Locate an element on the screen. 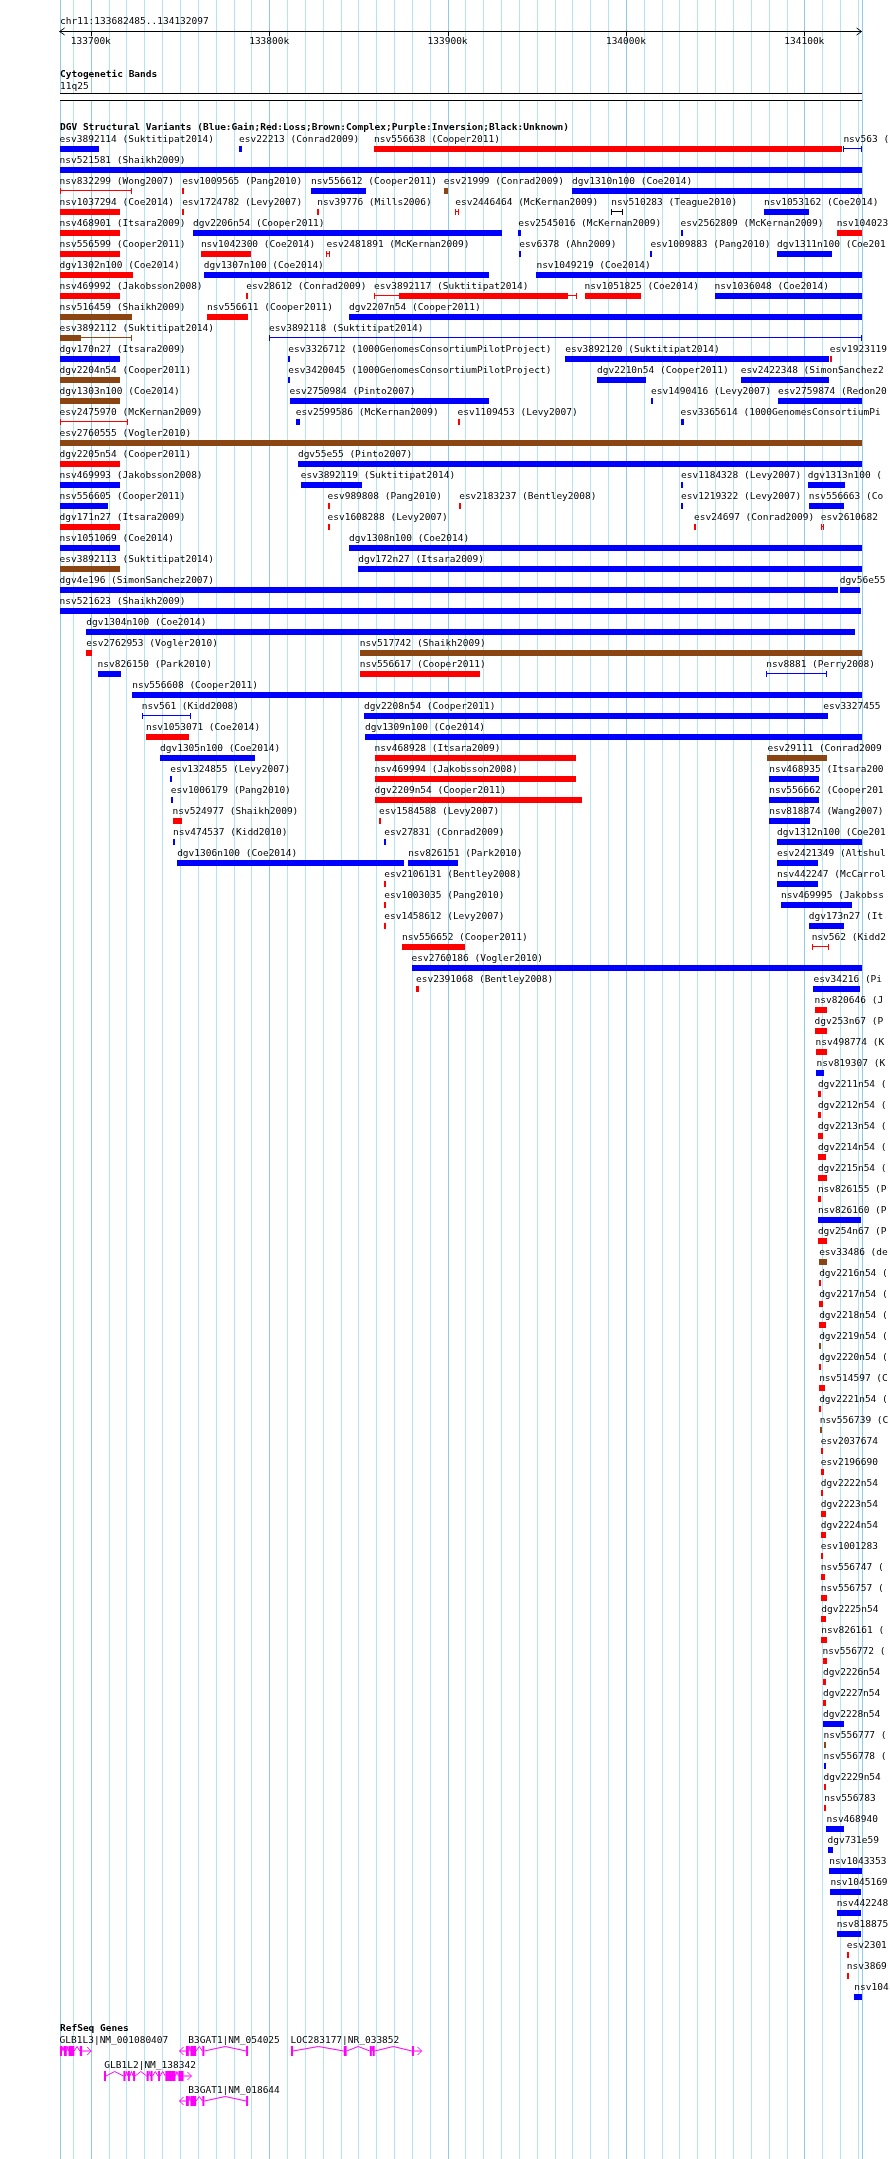 The height and width of the screenshot is (2159, 890). variant-label: dgv2225n54 is located at coordinates (850, 1608).